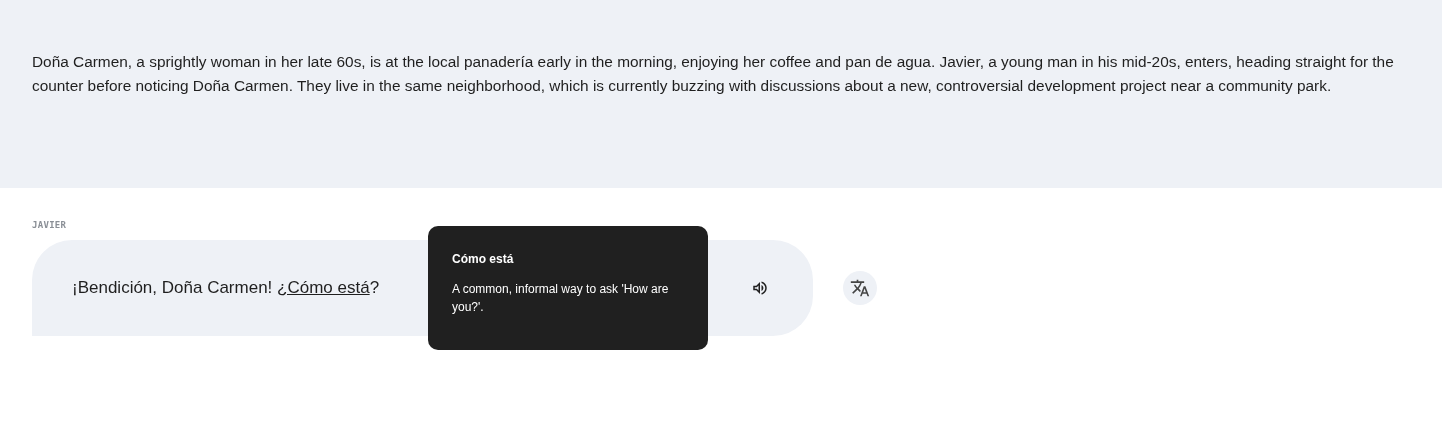 The width and height of the screenshot is (1442, 422). I want to click on message-text: ¡Bendición, Doña Carmen! ¿Cómo está?, so click(226, 288).